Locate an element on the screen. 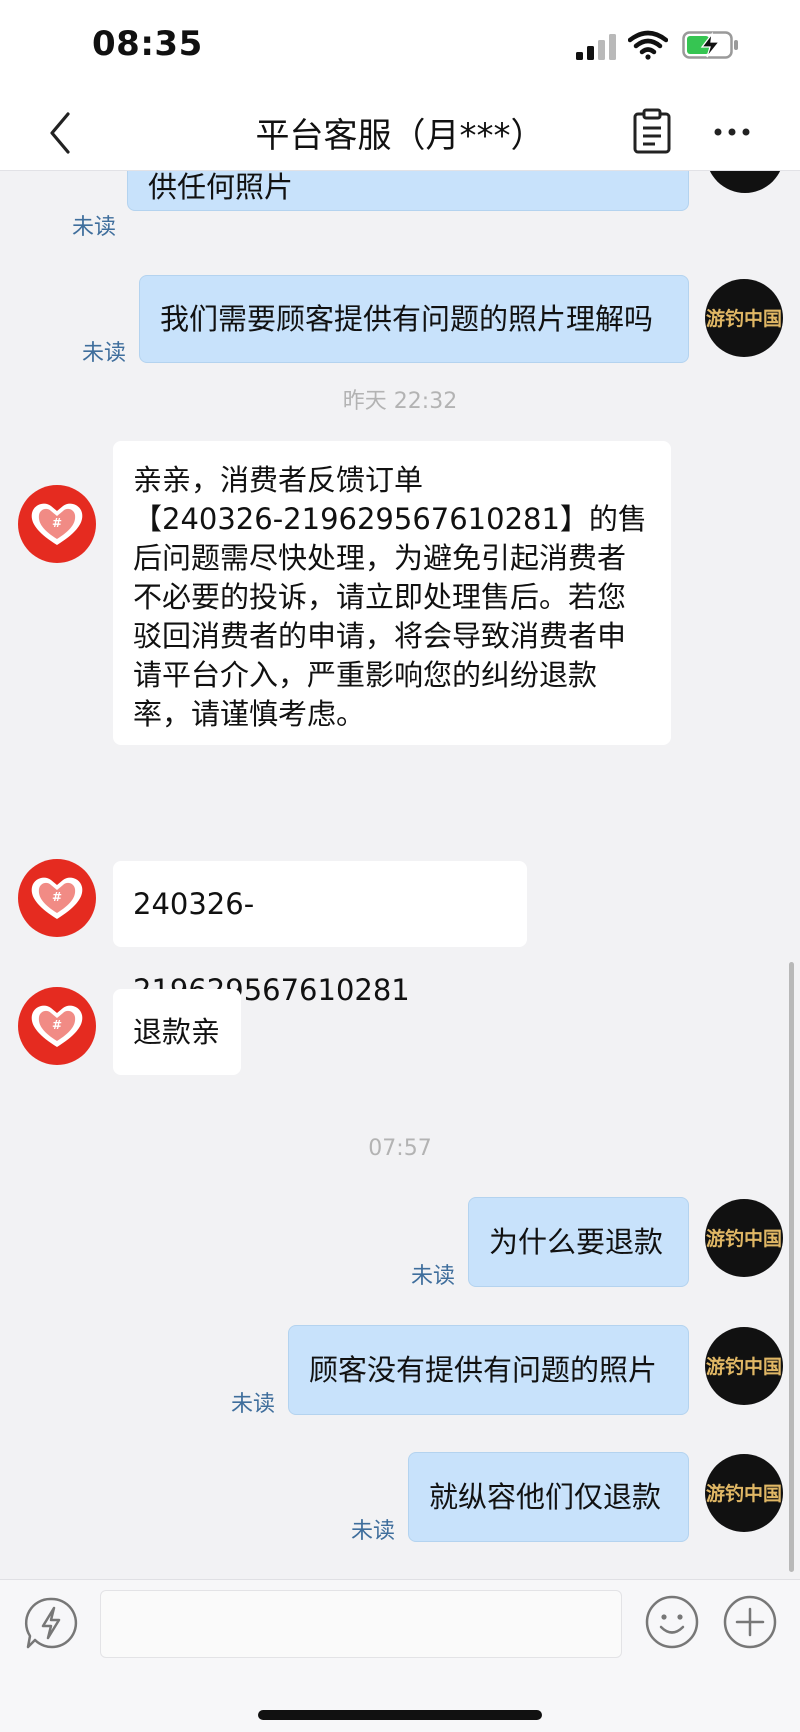 The height and width of the screenshot is (1732, 800). timestamp: 昨天 22:32 is located at coordinates (400, 401).